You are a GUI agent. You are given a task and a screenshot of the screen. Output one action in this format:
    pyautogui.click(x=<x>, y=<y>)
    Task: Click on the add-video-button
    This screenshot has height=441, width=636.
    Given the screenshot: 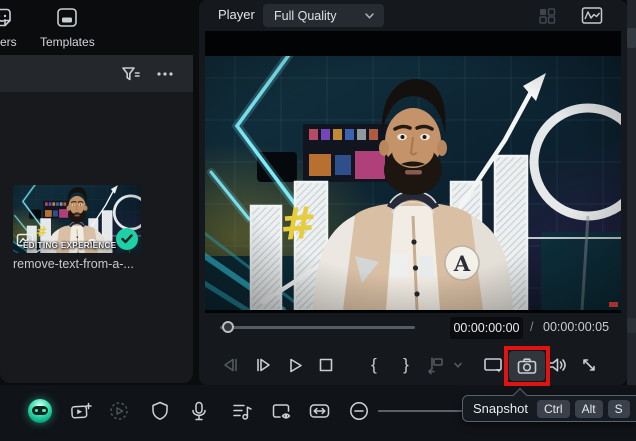 What is the action you would take?
    pyautogui.click(x=81, y=411)
    